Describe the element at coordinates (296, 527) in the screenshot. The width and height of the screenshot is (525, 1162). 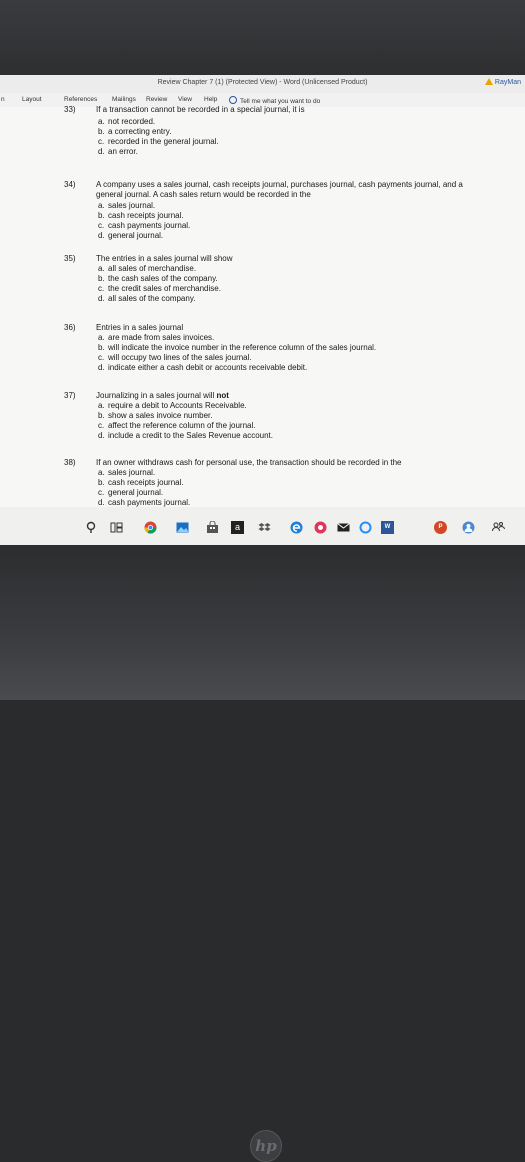
I see `edge-icon` at that location.